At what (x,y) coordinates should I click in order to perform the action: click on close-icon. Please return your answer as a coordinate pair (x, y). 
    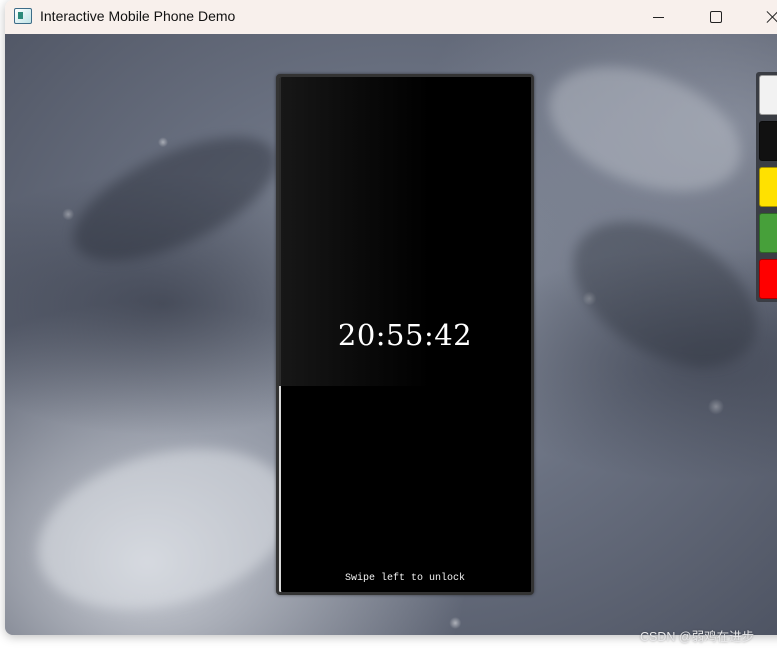
    Looking at the image, I should click on (772, 17).